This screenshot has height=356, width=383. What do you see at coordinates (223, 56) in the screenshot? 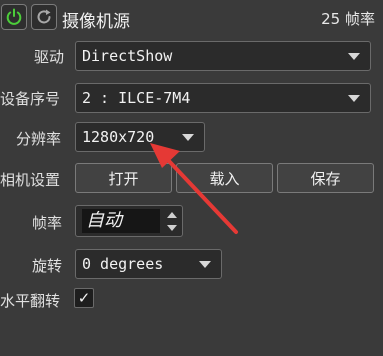
I see `driver-select: DirectShow` at bounding box center [223, 56].